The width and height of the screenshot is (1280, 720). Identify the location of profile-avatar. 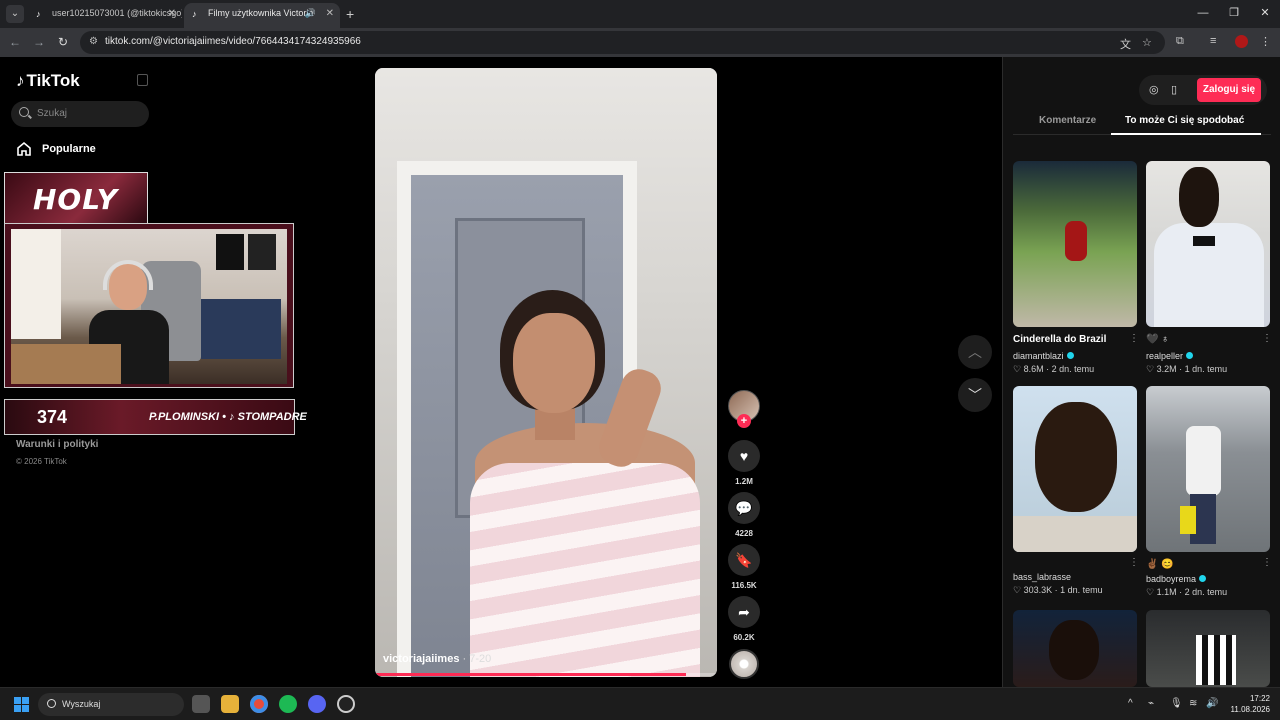
(1241, 41).